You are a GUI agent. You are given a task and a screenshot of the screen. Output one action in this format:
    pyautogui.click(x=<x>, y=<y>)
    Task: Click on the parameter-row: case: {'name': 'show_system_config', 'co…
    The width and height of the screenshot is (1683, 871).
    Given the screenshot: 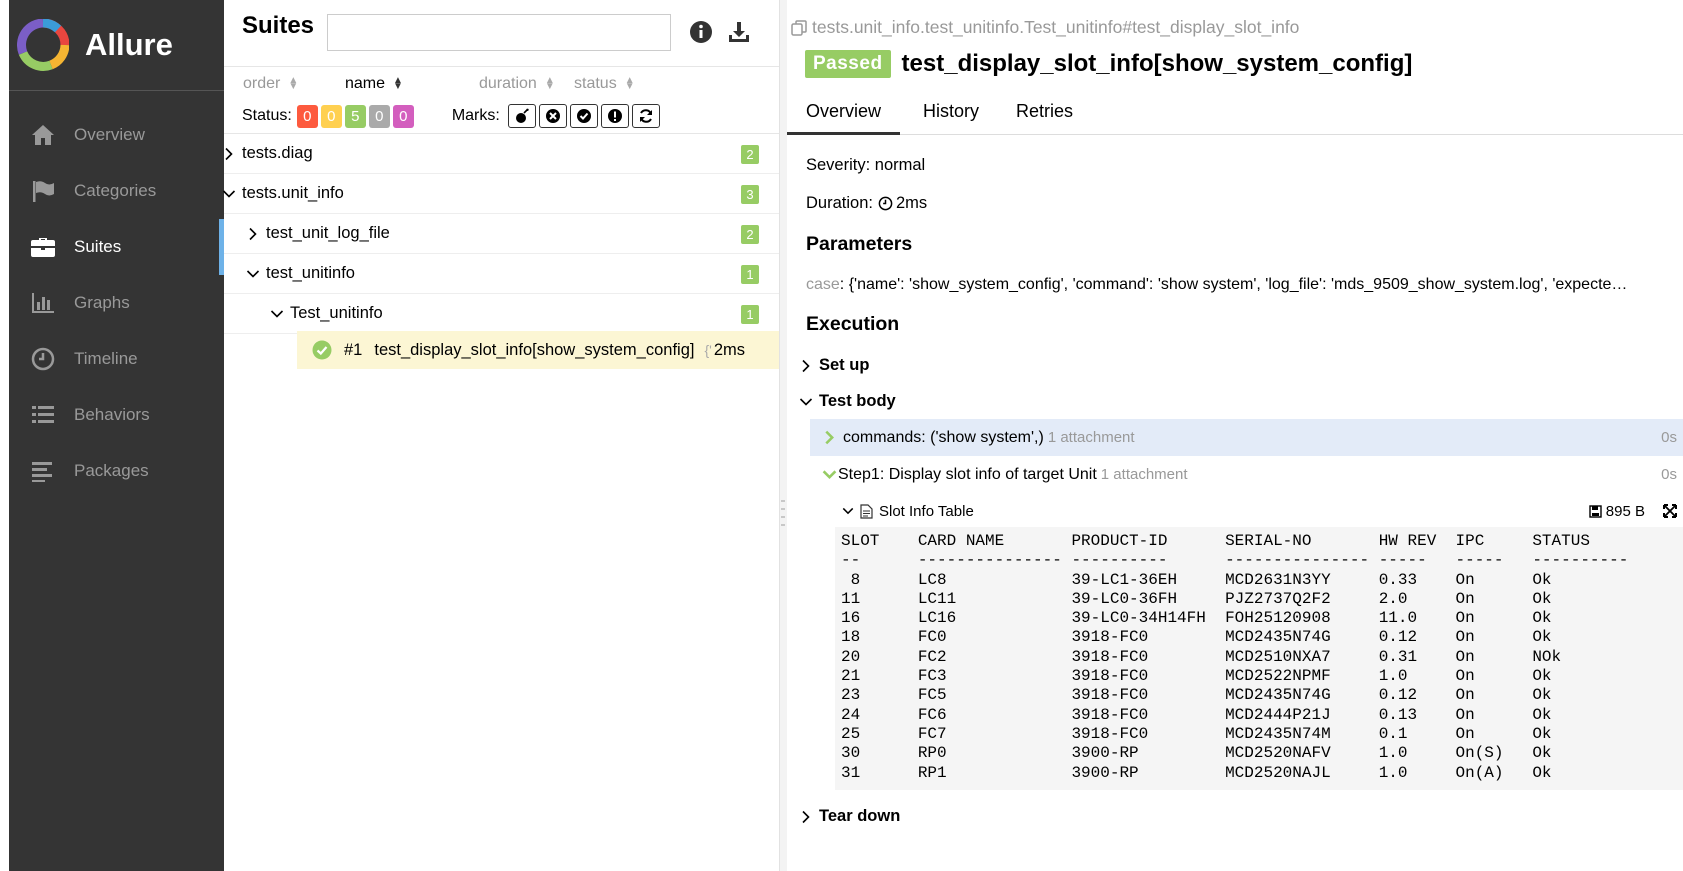 What is the action you would take?
    pyautogui.click(x=1244, y=285)
    